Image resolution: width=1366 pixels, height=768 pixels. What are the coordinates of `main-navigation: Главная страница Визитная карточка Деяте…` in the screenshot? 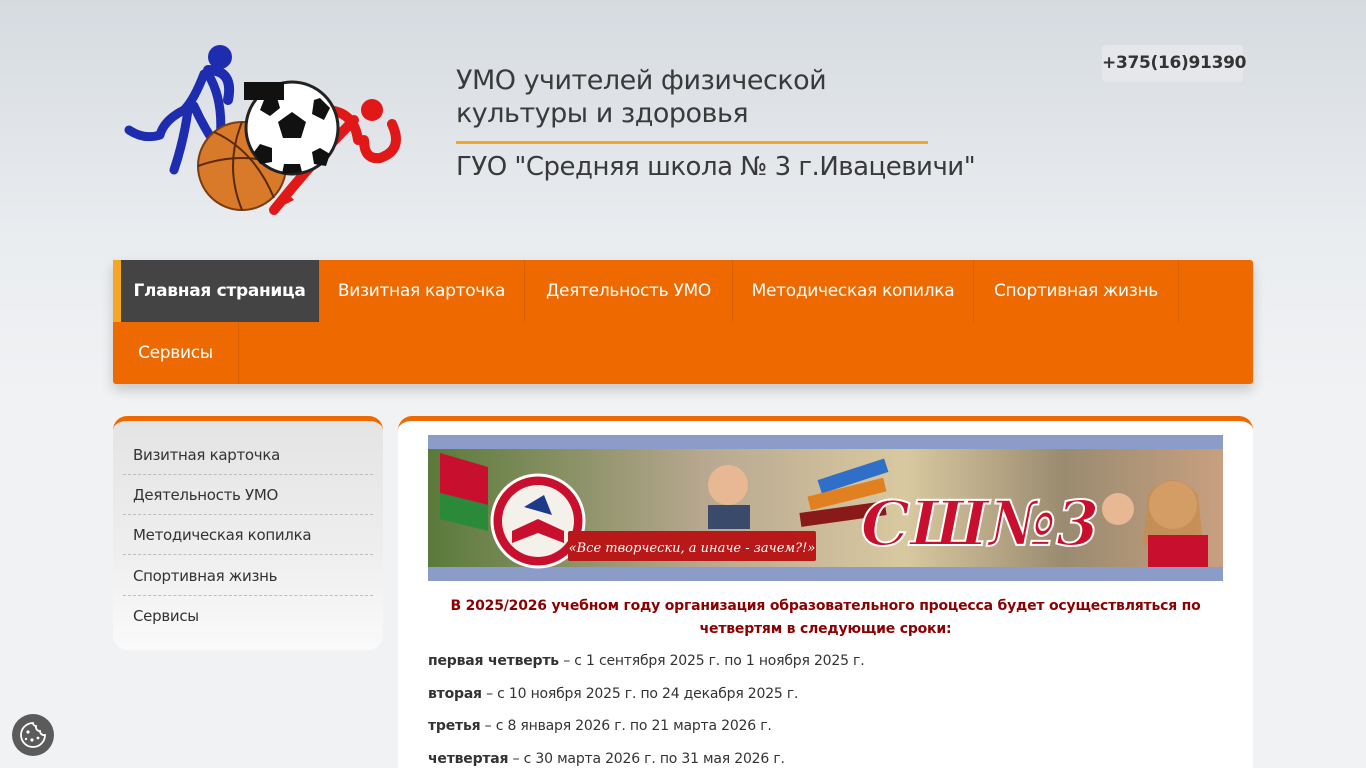 It's located at (683, 322).